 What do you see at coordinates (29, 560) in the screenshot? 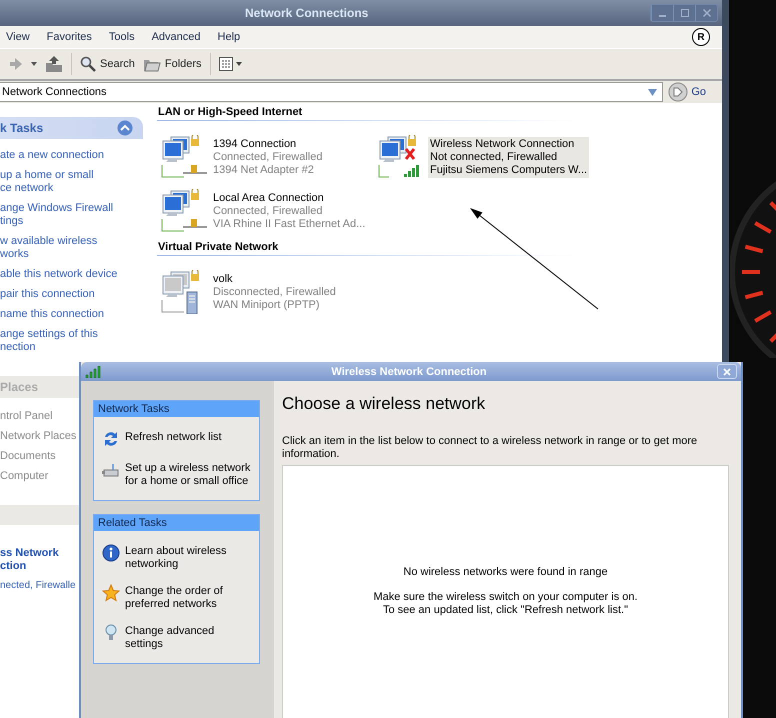
I see `details-name: ss Network ction` at bounding box center [29, 560].